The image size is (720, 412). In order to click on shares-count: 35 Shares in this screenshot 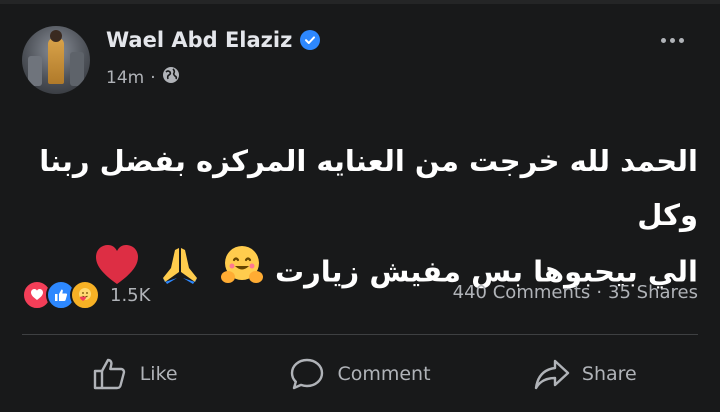, I will do `click(653, 292)`.